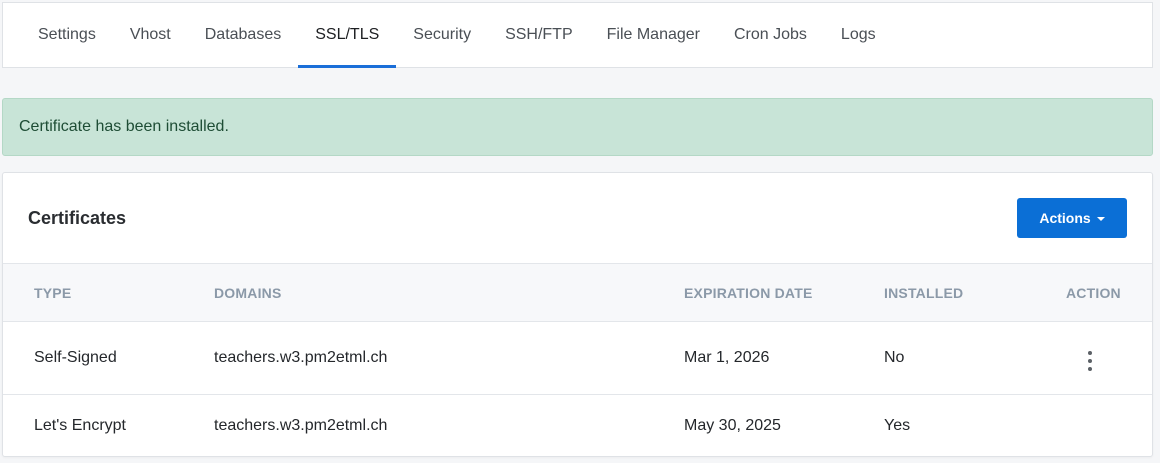 Image resolution: width=1160 pixels, height=463 pixels. What do you see at coordinates (150, 35) in the screenshot?
I see `tab-vhost: Vhost` at bounding box center [150, 35].